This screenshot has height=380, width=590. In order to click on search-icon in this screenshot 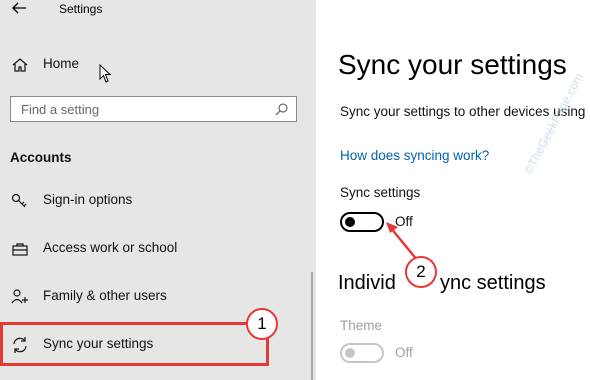, I will do `click(282, 109)`.